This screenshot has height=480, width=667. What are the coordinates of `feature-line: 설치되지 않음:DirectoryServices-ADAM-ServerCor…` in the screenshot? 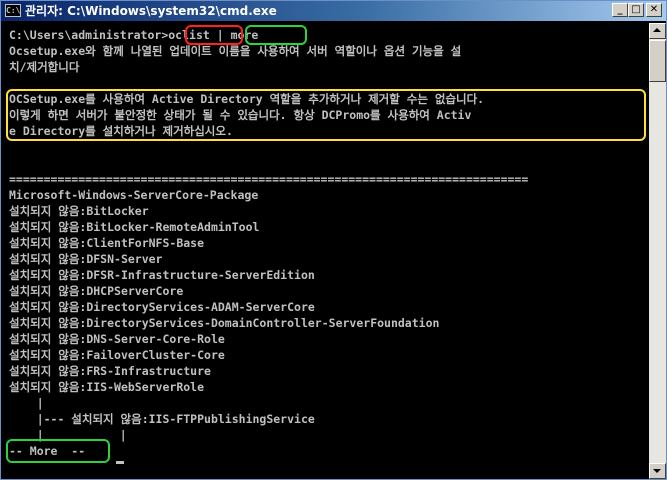 It's located at (162, 307).